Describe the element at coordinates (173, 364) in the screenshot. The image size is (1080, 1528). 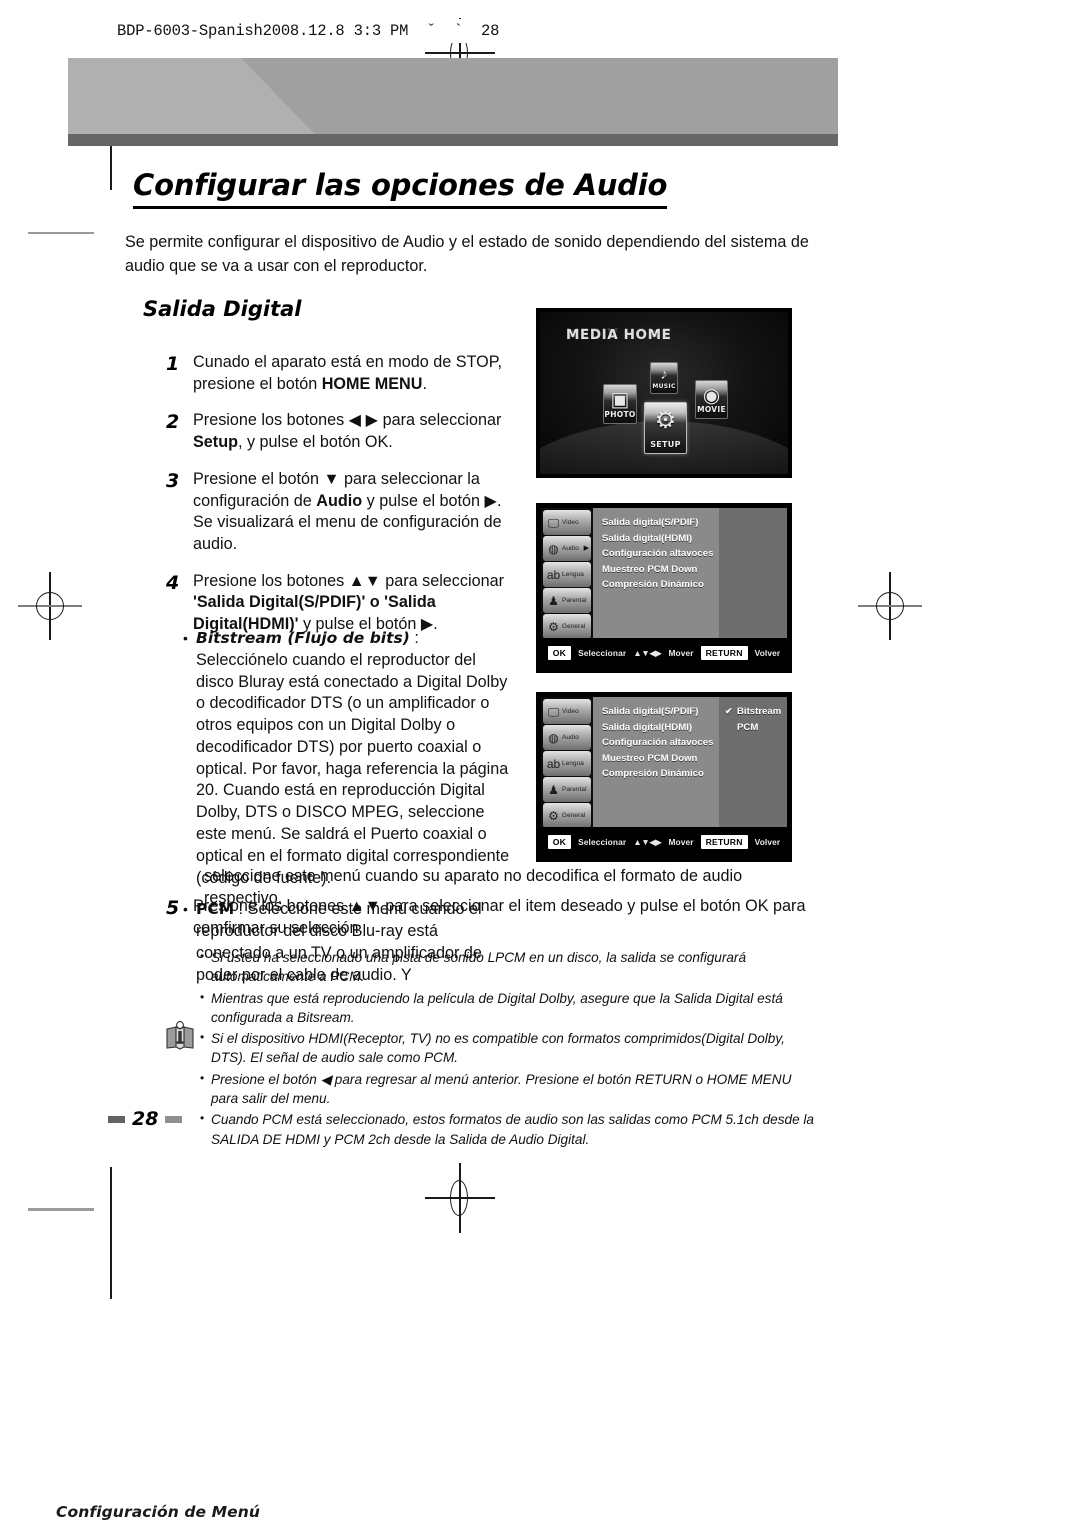
I see `step-number: 1` at that location.